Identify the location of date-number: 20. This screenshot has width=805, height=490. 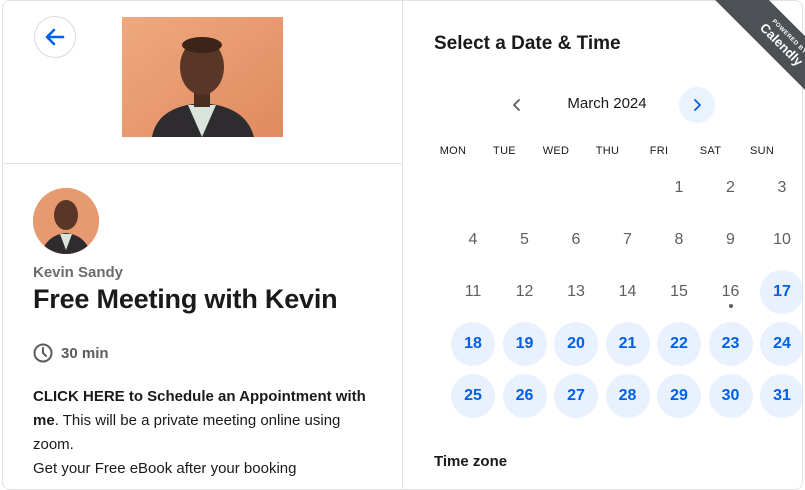
(576, 343).